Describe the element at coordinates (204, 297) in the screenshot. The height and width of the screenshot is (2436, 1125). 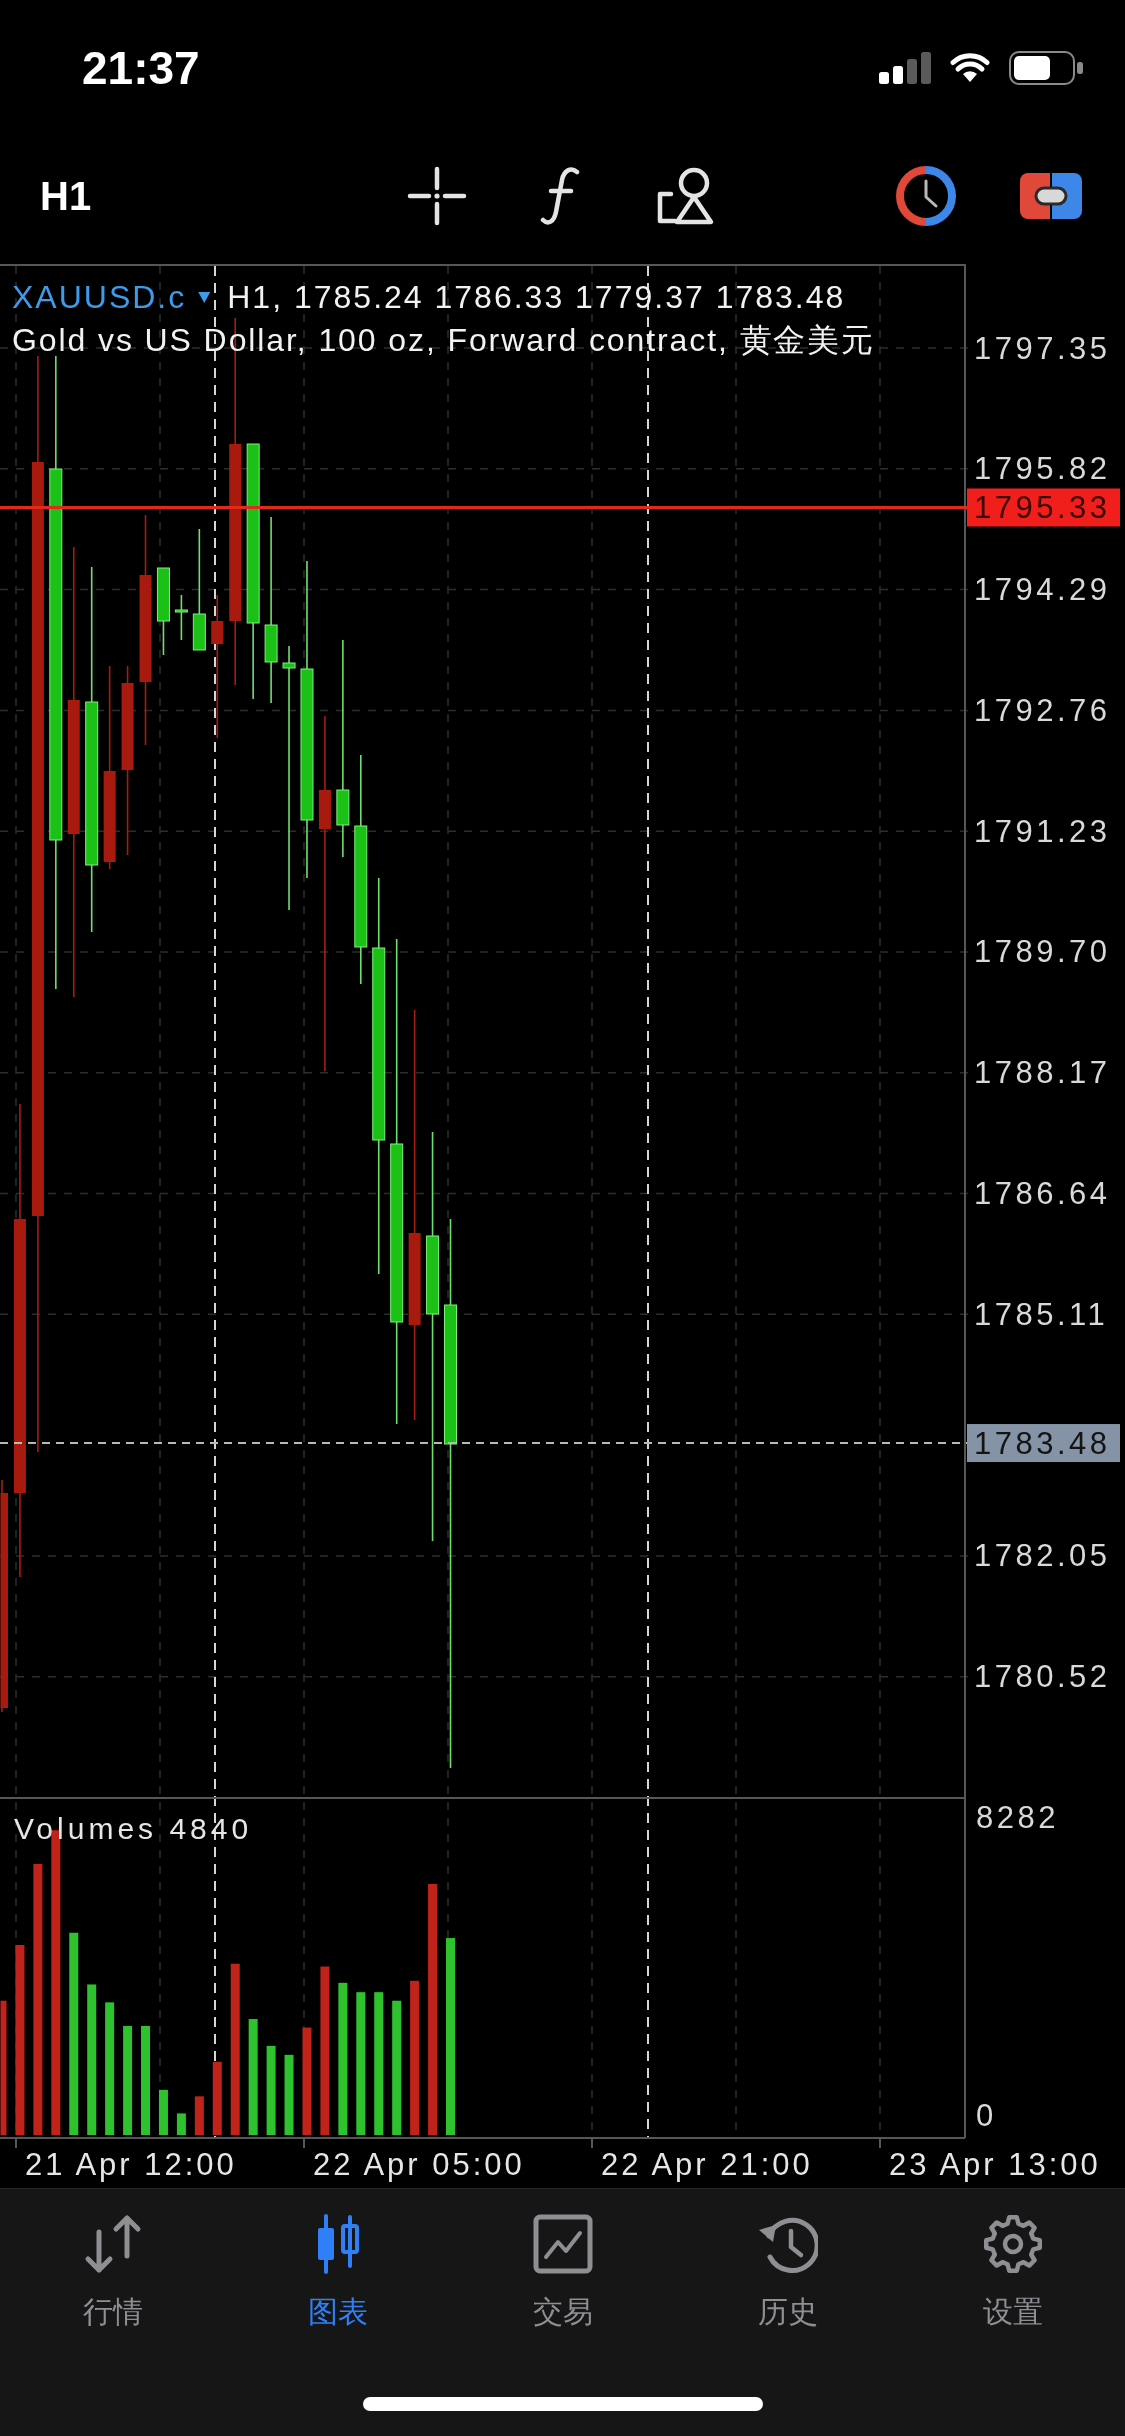
I see `caret-icon` at that location.